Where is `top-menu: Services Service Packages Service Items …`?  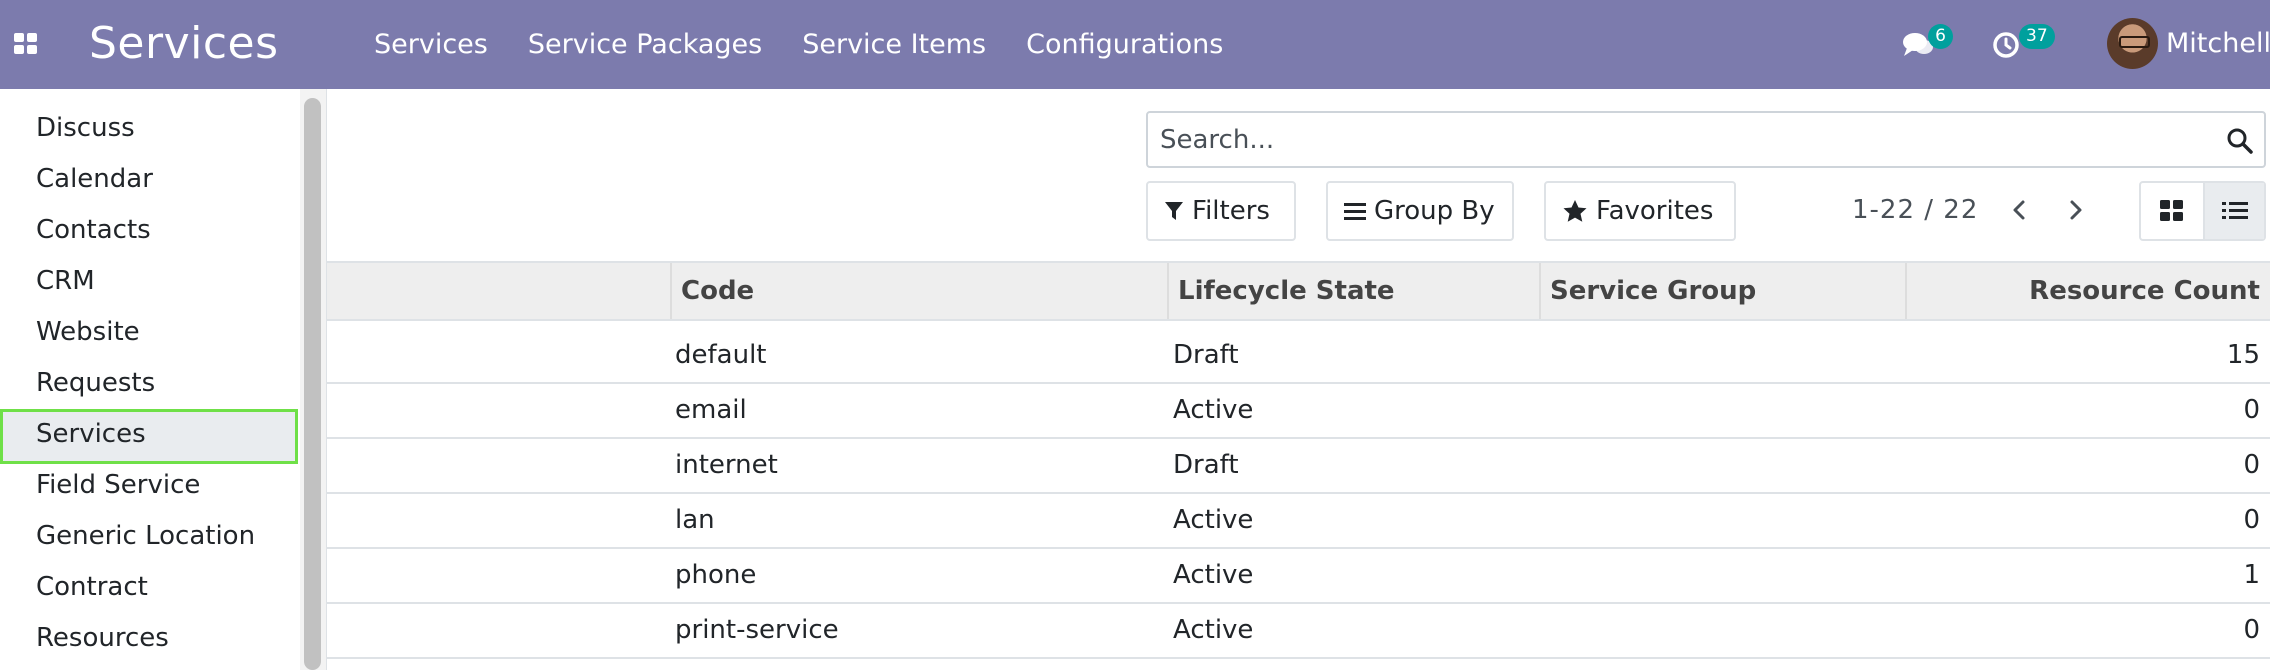 top-menu: Services Service Packages Service Items … is located at coordinates (818, 44).